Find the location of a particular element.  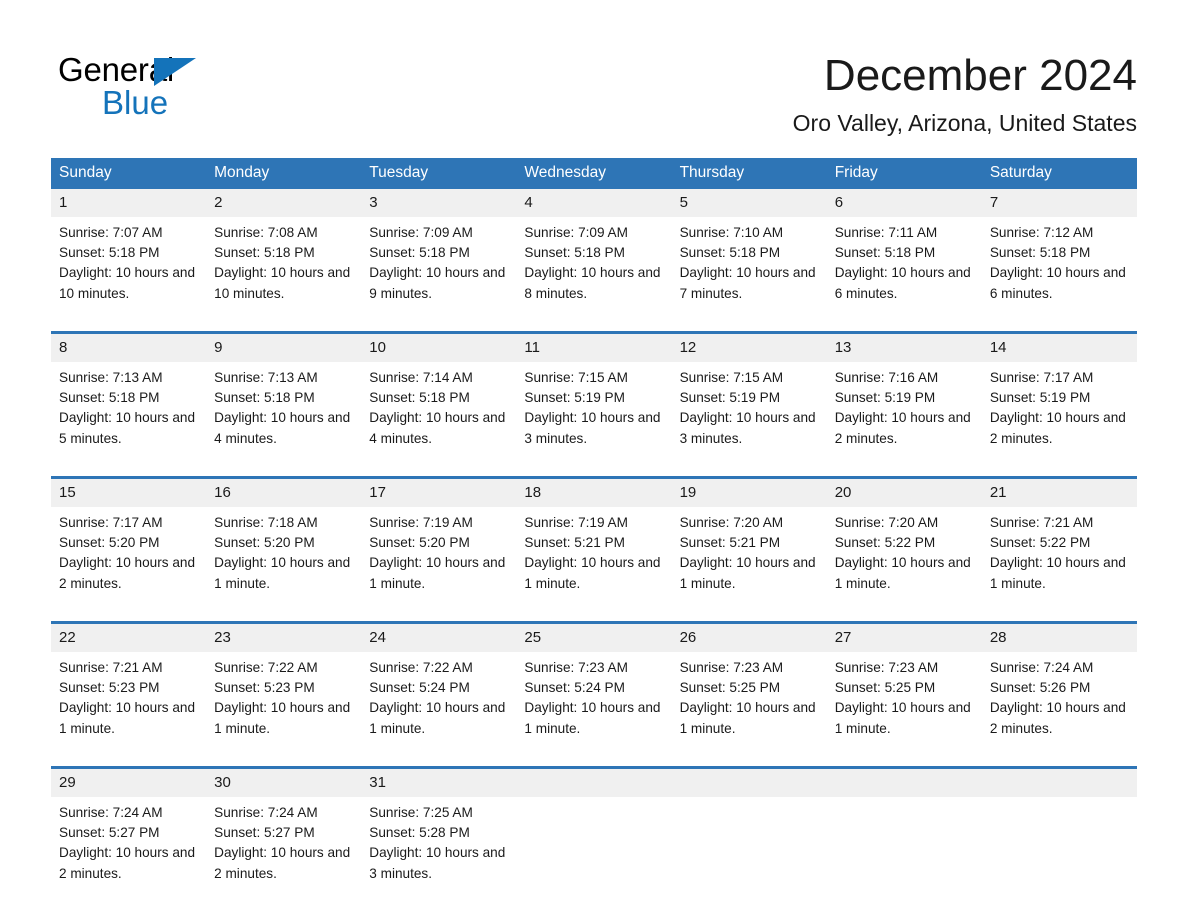

sunrise-text: Sunrise: 7:09 AM is located at coordinates (421, 232).